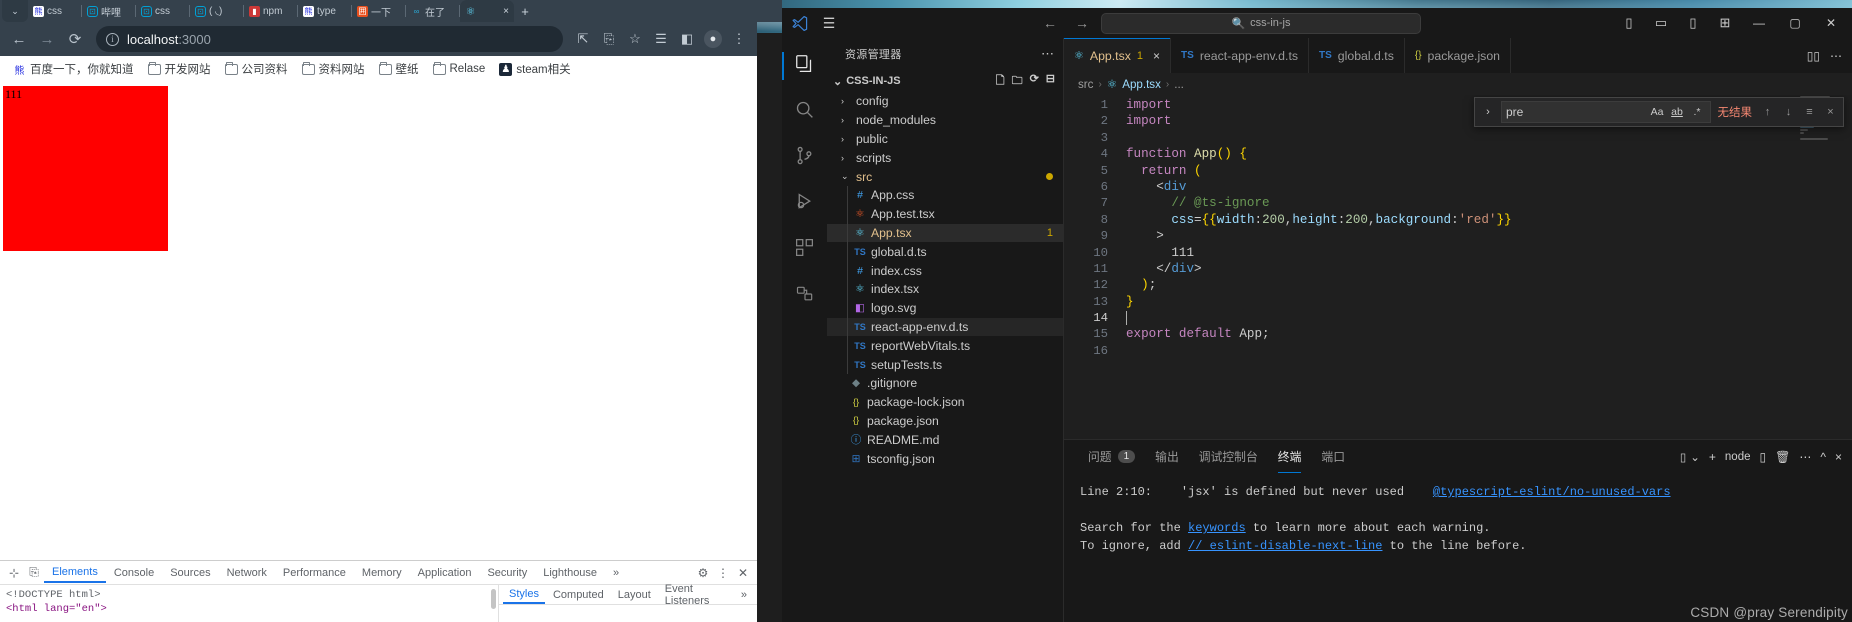 Image resolution: width=1852 pixels, height=622 pixels. I want to click on toggle-panel-icon: ▭, so click(1661, 23).